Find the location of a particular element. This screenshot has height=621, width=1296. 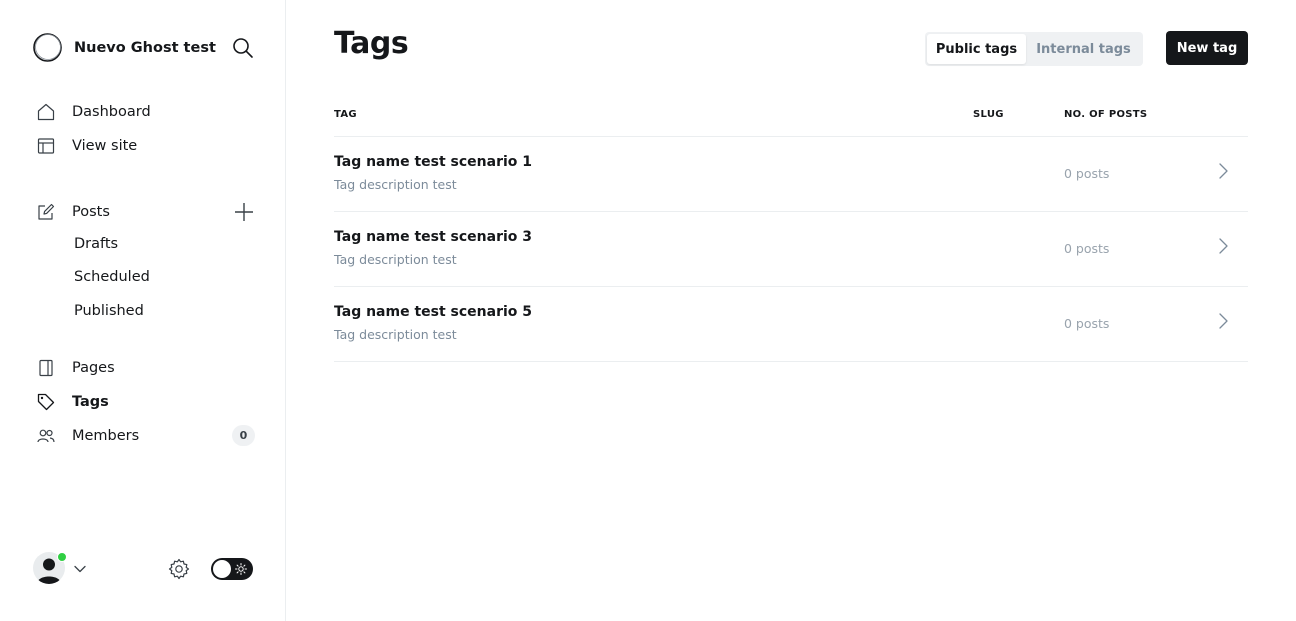

chevron-down-icon is located at coordinates (80, 569).